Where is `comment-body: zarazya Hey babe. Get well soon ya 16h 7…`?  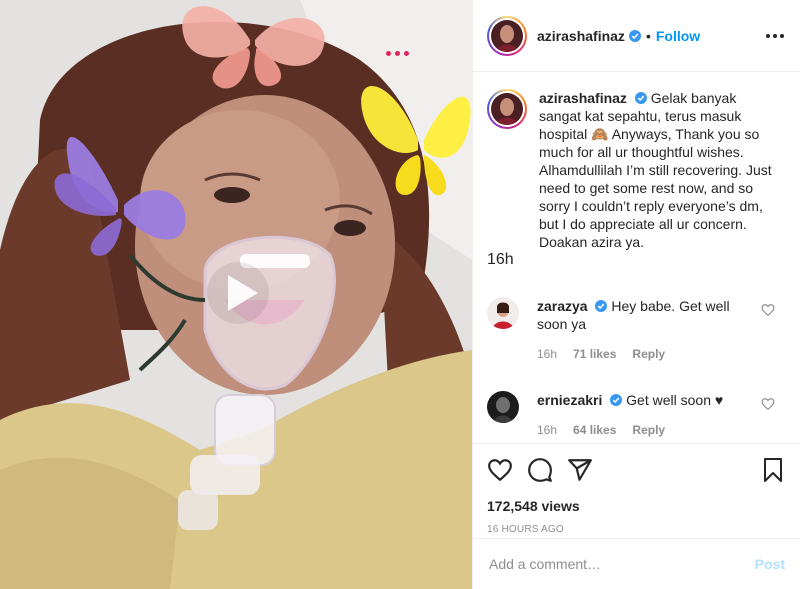
comment-body: zarazya Hey babe. Get well soon ya 16h 7… is located at coordinates (645, 330).